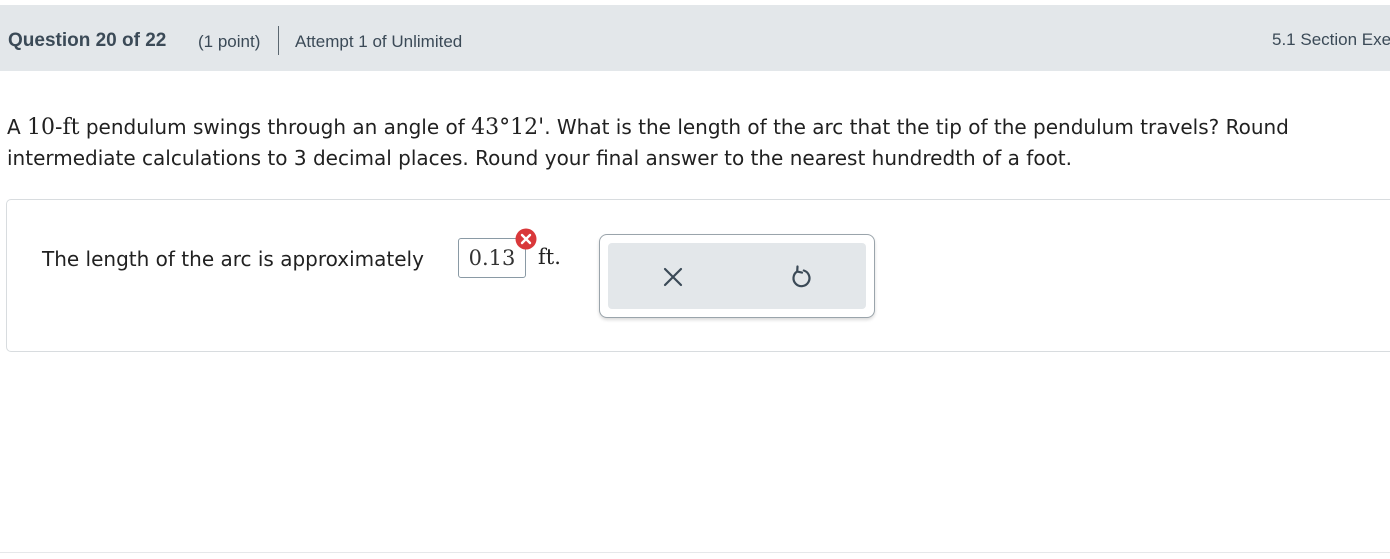 The image size is (1390, 559). I want to click on close-icon, so click(673, 277).